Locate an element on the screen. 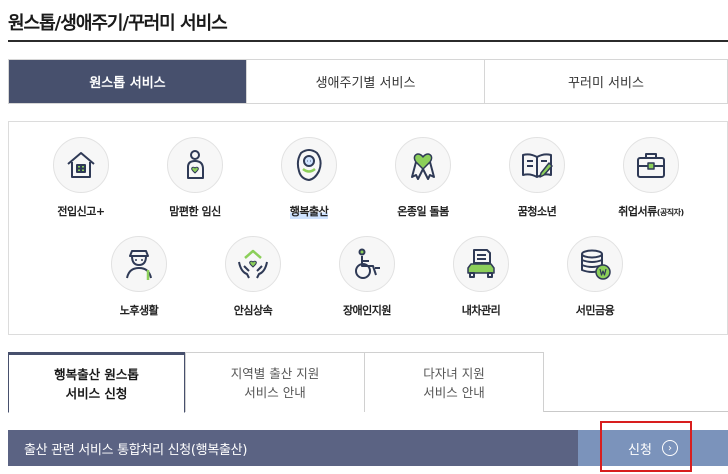 The height and width of the screenshot is (474, 728). page-title: 원스톱/생애주기/꾸러미 서비스 is located at coordinates (118, 23).